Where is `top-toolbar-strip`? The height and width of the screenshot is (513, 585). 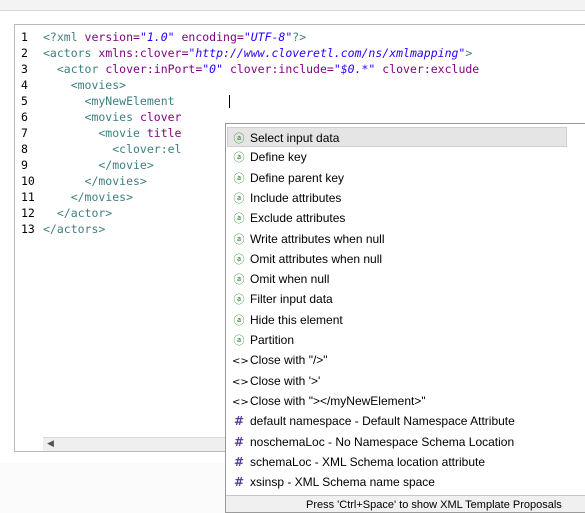
top-toolbar-strip is located at coordinates (292, 5).